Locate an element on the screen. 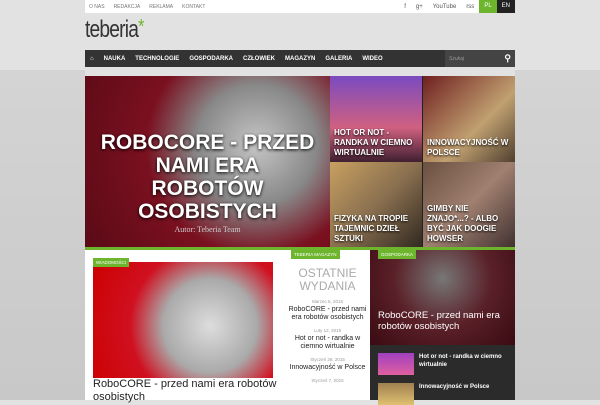 This screenshot has height=405, width=600. nav-wideo: WIDEO is located at coordinates (372, 59).